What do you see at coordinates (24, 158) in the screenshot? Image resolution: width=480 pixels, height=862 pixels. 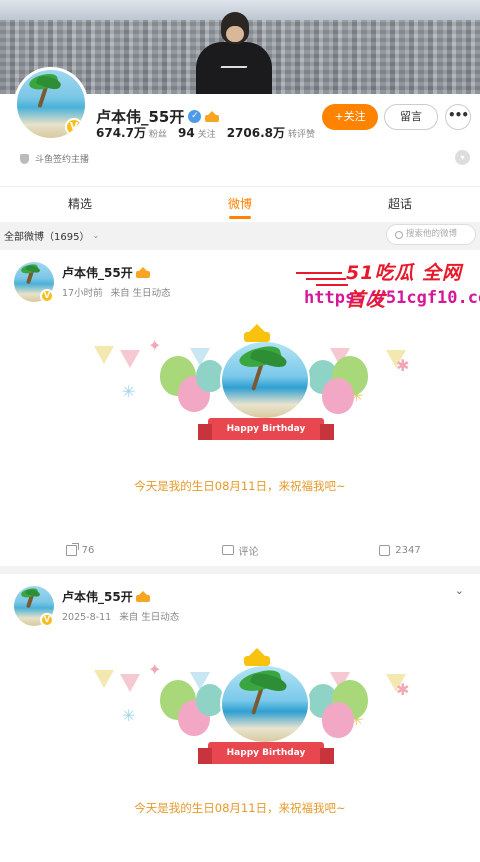 I see `shield-icon` at bounding box center [24, 158].